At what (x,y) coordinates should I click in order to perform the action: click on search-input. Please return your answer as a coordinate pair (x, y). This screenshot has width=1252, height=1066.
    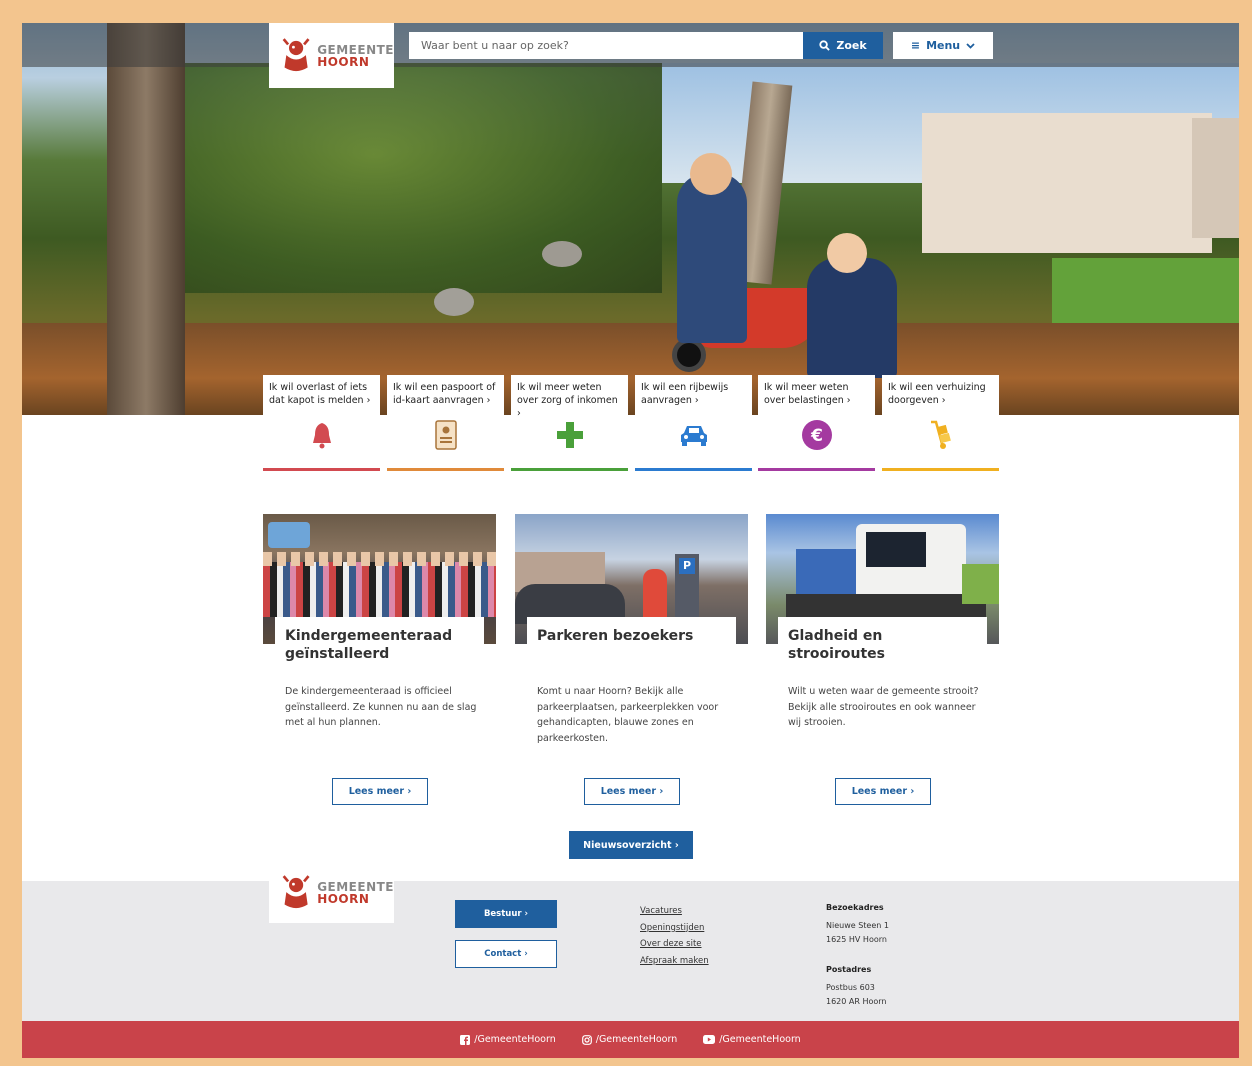
    Looking at the image, I should click on (606, 45).